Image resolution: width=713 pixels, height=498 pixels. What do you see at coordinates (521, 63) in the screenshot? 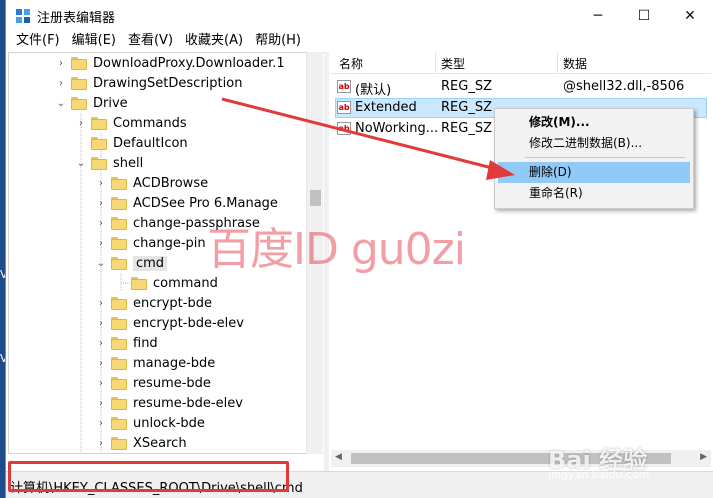
I see `list-header: 名称 类型 数据` at bounding box center [521, 63].